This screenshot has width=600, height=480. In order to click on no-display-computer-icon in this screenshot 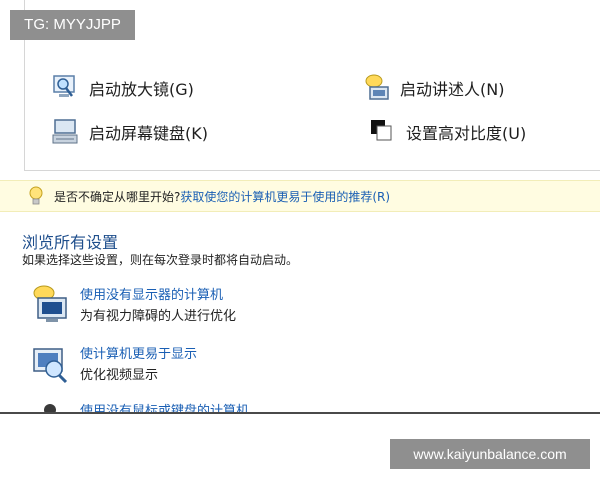, I will do `click(51, 305)`.